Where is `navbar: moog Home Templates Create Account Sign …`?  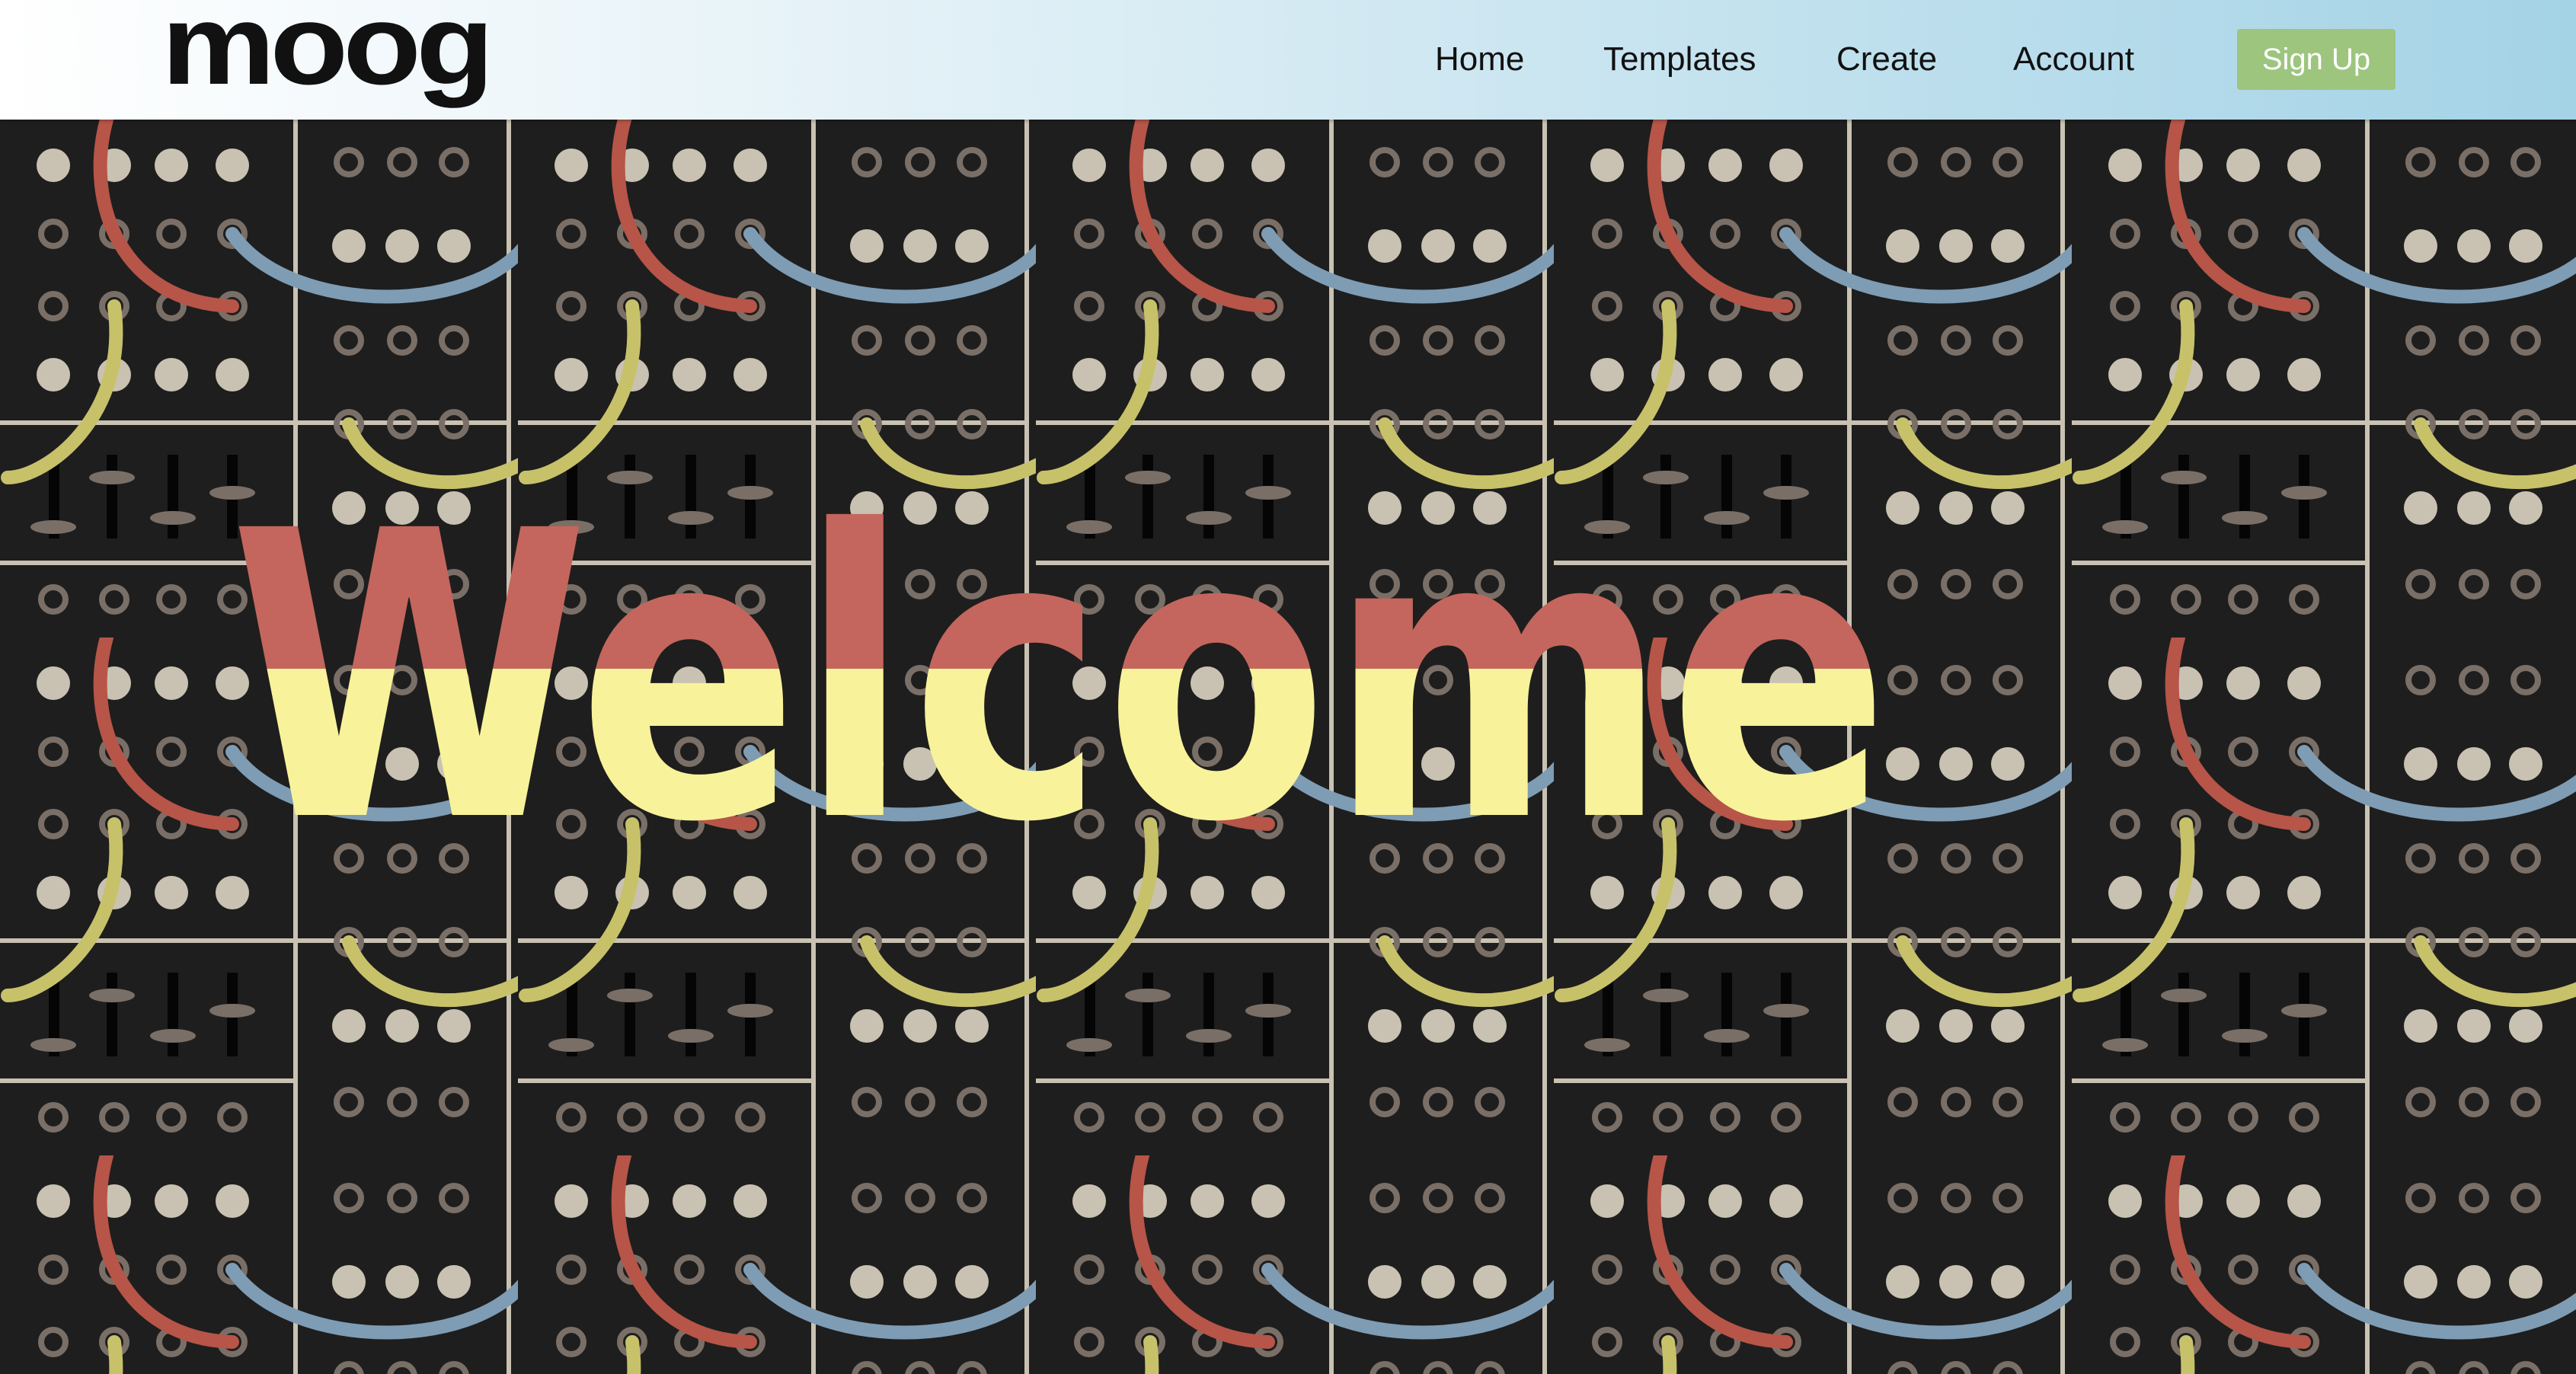
navbar: moog Home Templates Create Account Sign … is located at coordinates (1288, 60).